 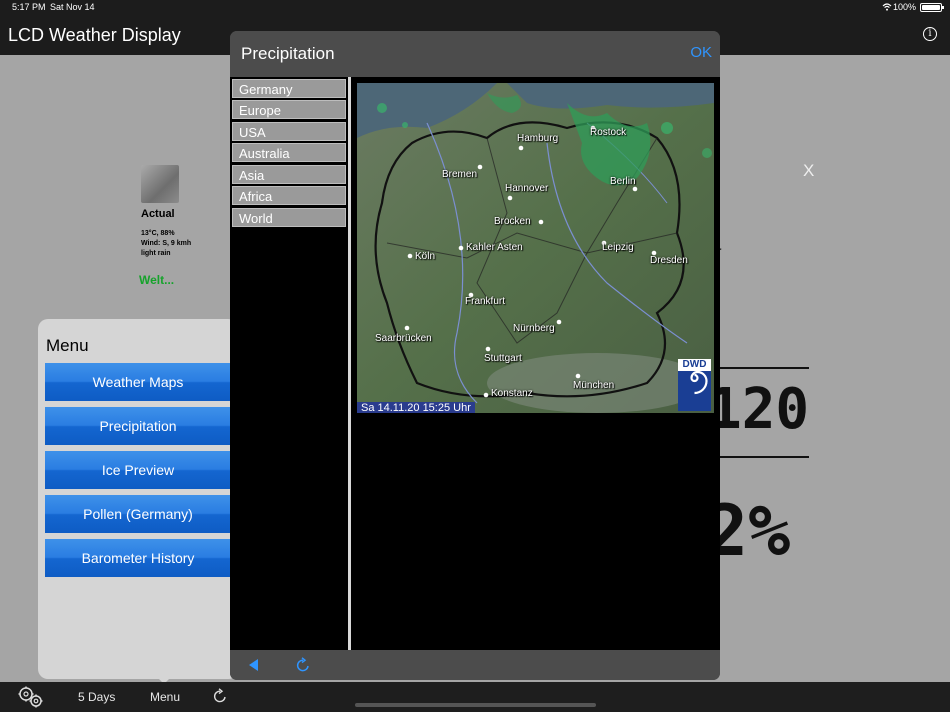 I want to click on menu-tab: Menu, so click(x=165, y=697).